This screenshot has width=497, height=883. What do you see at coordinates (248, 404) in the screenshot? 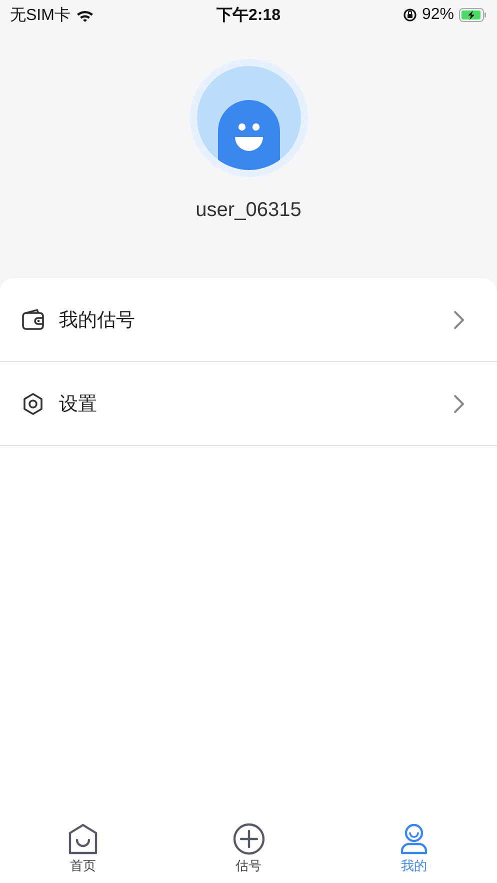
I see `menu-item: 设置` at bounding box center [248, 404].